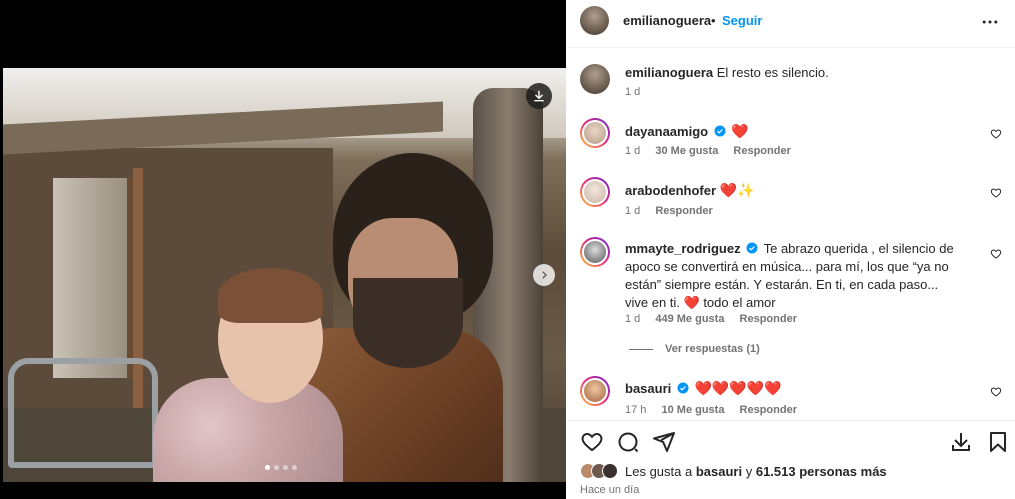 The width and height of the screenshot is (1015, 499). I want to click on post-header: emilianoguera • Seguir, so click(790, 24).